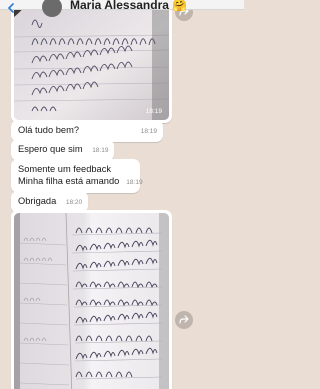 Image resolution: width=320 pixels, height=389 pixels. I want to click on message-text: Olá tudo bem?, so click(48, 130).